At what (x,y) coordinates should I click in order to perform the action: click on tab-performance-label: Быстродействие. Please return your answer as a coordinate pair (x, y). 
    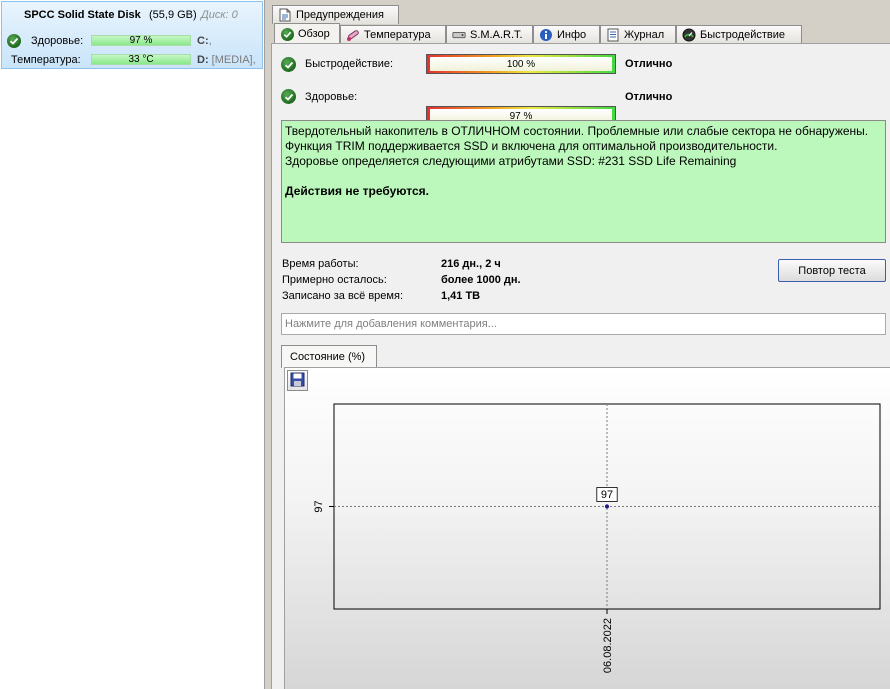
    Looking at the image, I should click on (742, 34).